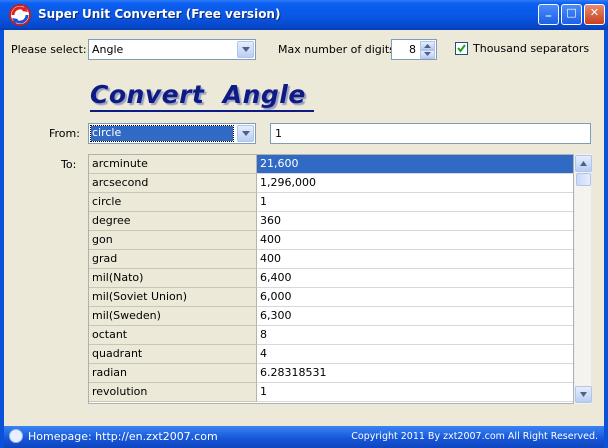 The width and height of the screenshot is (608, 448). Describe the element at coordinates (415, 373) in the screenshot. I see `converted-value-cell: 6.28318531` at that location.